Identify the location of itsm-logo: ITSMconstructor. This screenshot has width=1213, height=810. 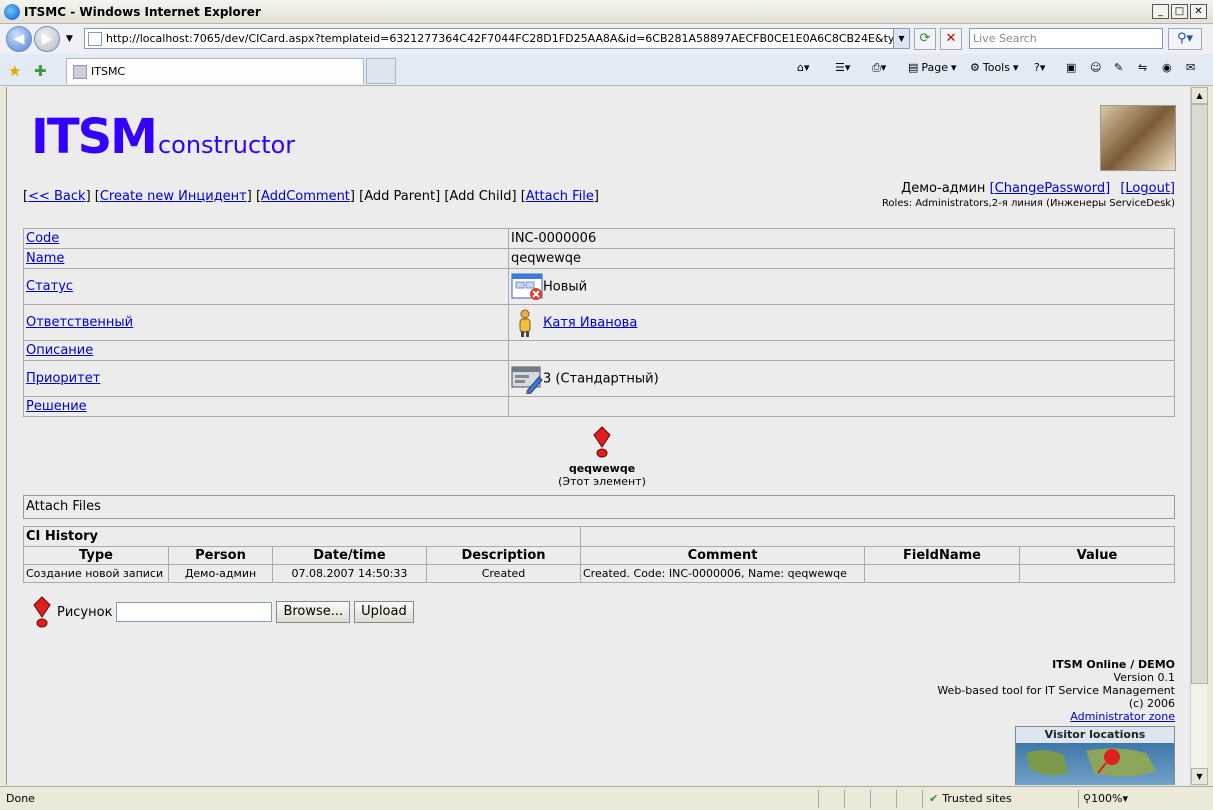
(163, 137).